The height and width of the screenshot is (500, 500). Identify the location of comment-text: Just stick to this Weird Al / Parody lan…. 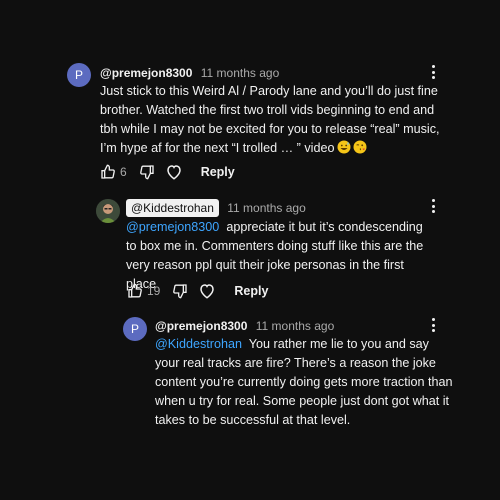
(270, 121).